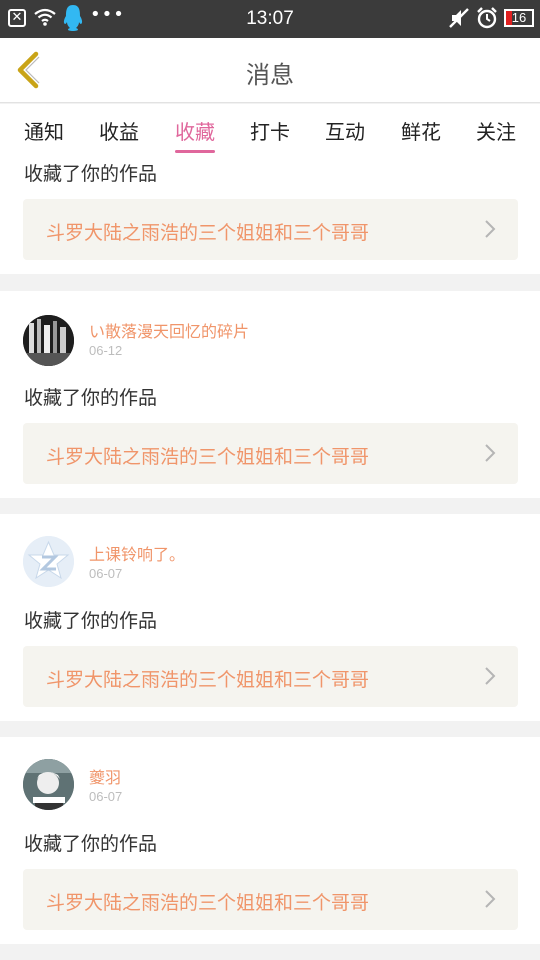  I want to click on tab-earnings: 收益, so click(119, 130).